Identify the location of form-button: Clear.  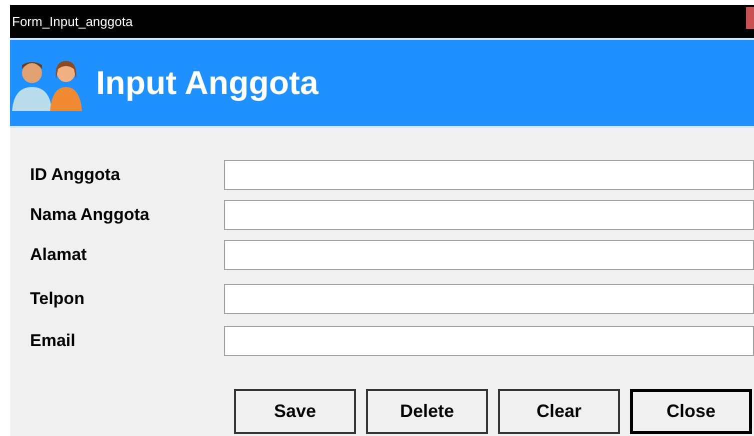
(559, 411).